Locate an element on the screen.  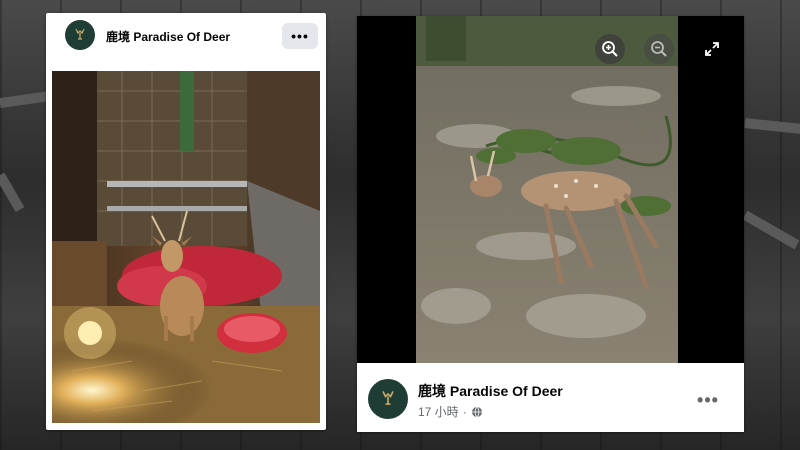
post-footer: 鹿境 Paradise Of Deer 17 小時 · ••• is located at coordinates (550, 397).